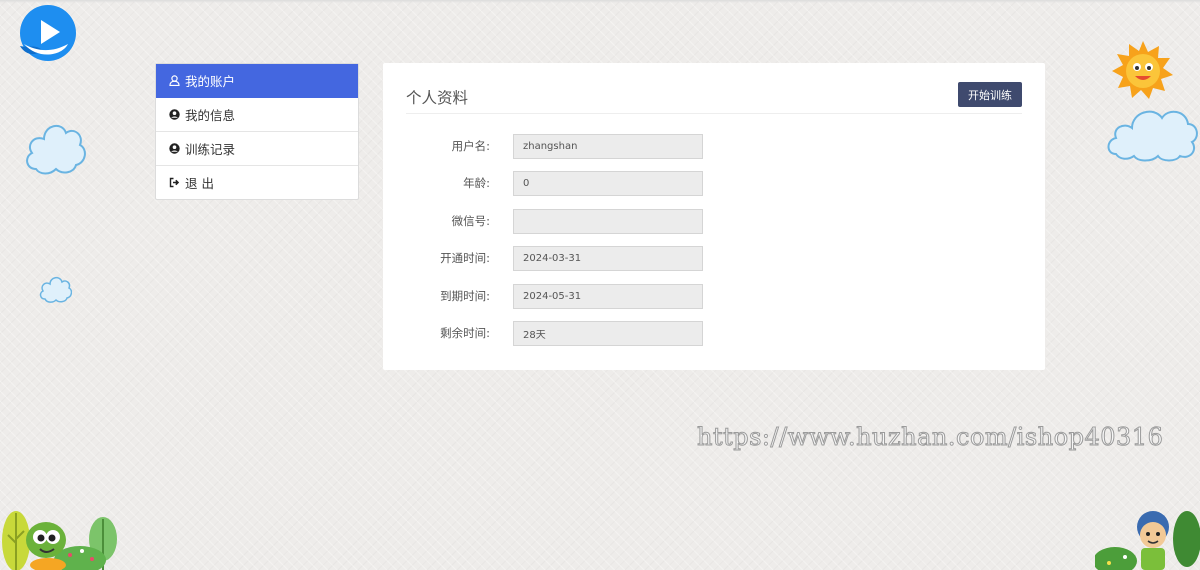 The width and height of the screenshot is (1200, 570). Describe the element at coordinates (174, 182) in the screenshot. I see `sign-out-icon` at that location.